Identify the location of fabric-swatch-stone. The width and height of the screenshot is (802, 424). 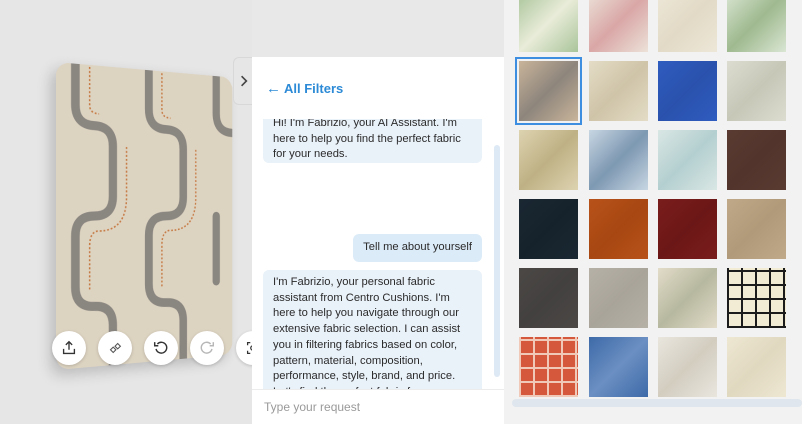
(618, 298).